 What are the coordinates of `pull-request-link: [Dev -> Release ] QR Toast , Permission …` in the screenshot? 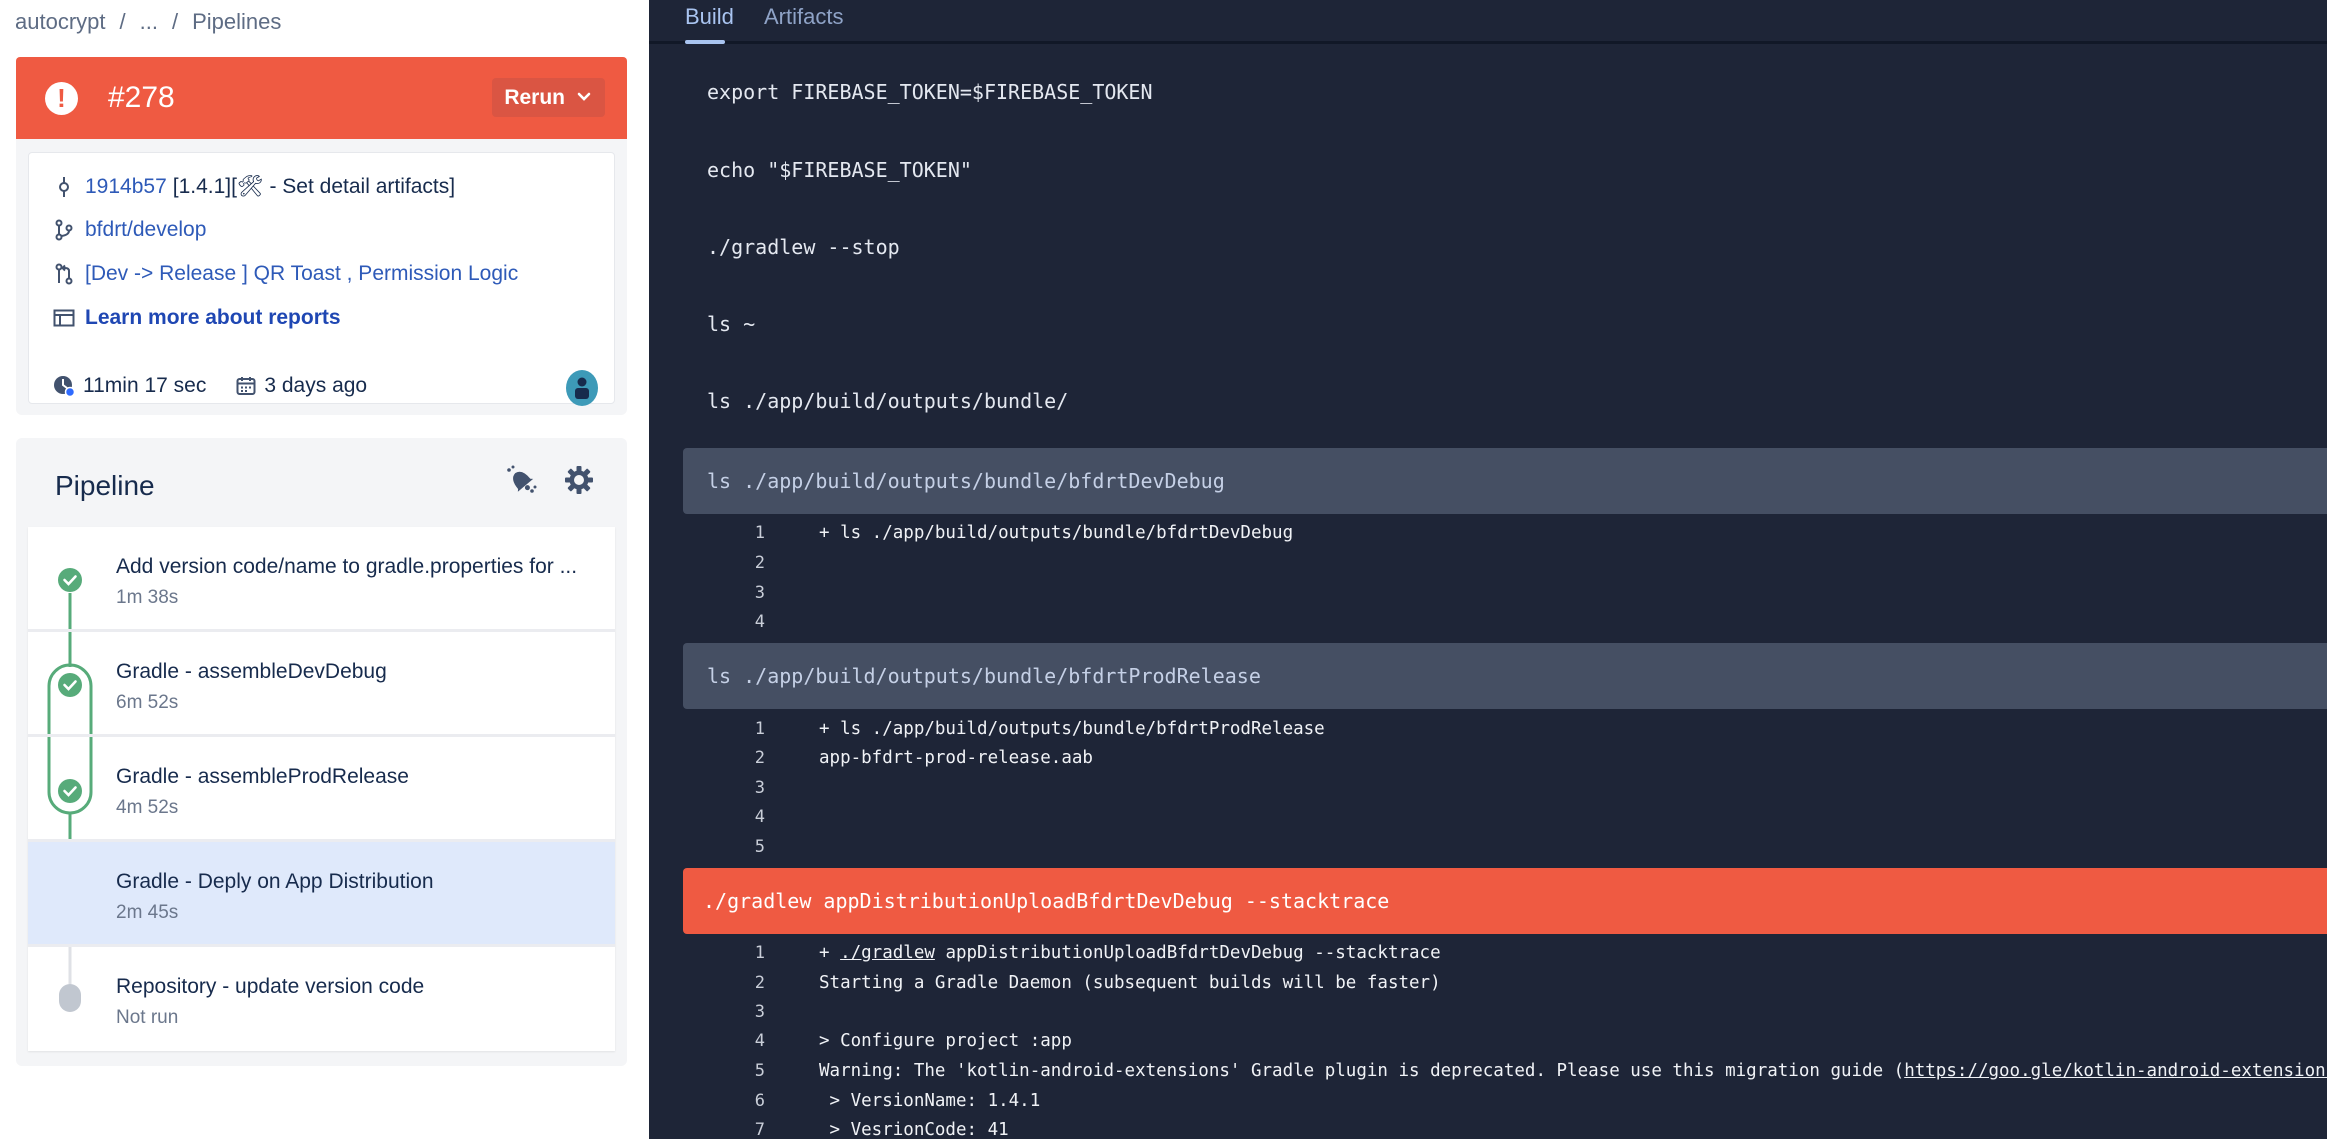 It's located at (301, 274).